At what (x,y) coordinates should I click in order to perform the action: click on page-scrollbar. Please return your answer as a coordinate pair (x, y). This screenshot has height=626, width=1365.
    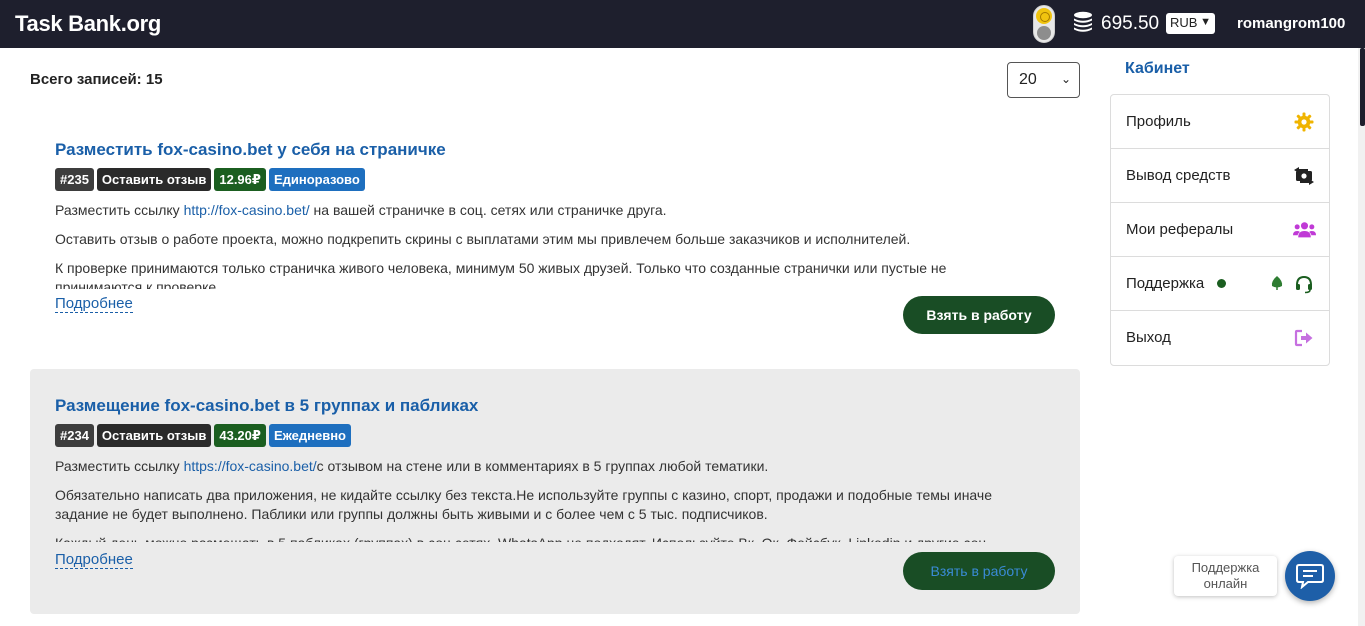
    Looking at the image, I should click on (1361, 337).